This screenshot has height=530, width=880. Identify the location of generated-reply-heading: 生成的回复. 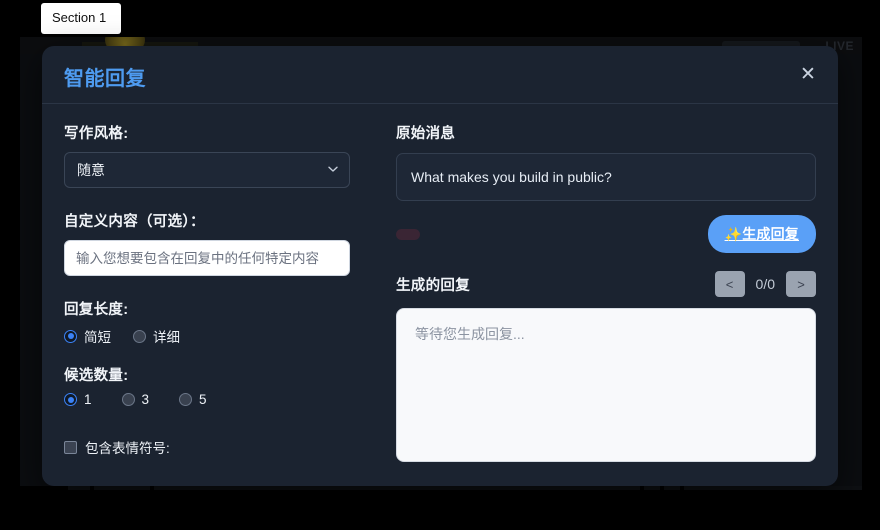
(433, 285).